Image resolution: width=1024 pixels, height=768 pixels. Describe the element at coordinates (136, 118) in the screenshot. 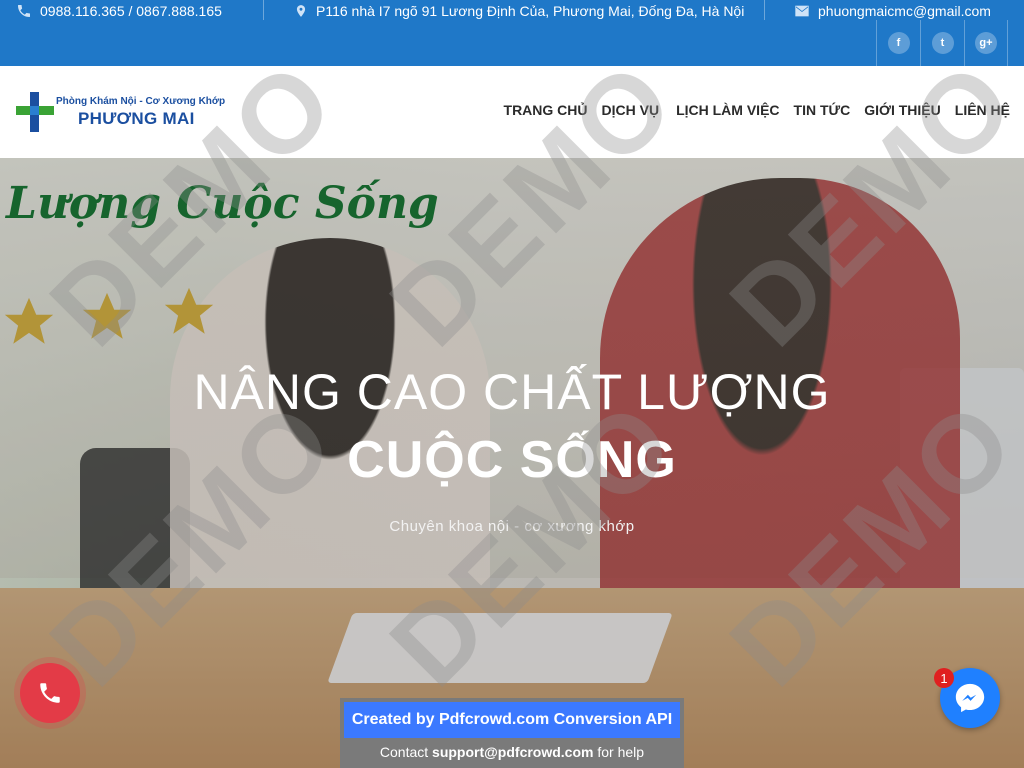

I see `logo-name: PHƯƠNG MAI` at that location.